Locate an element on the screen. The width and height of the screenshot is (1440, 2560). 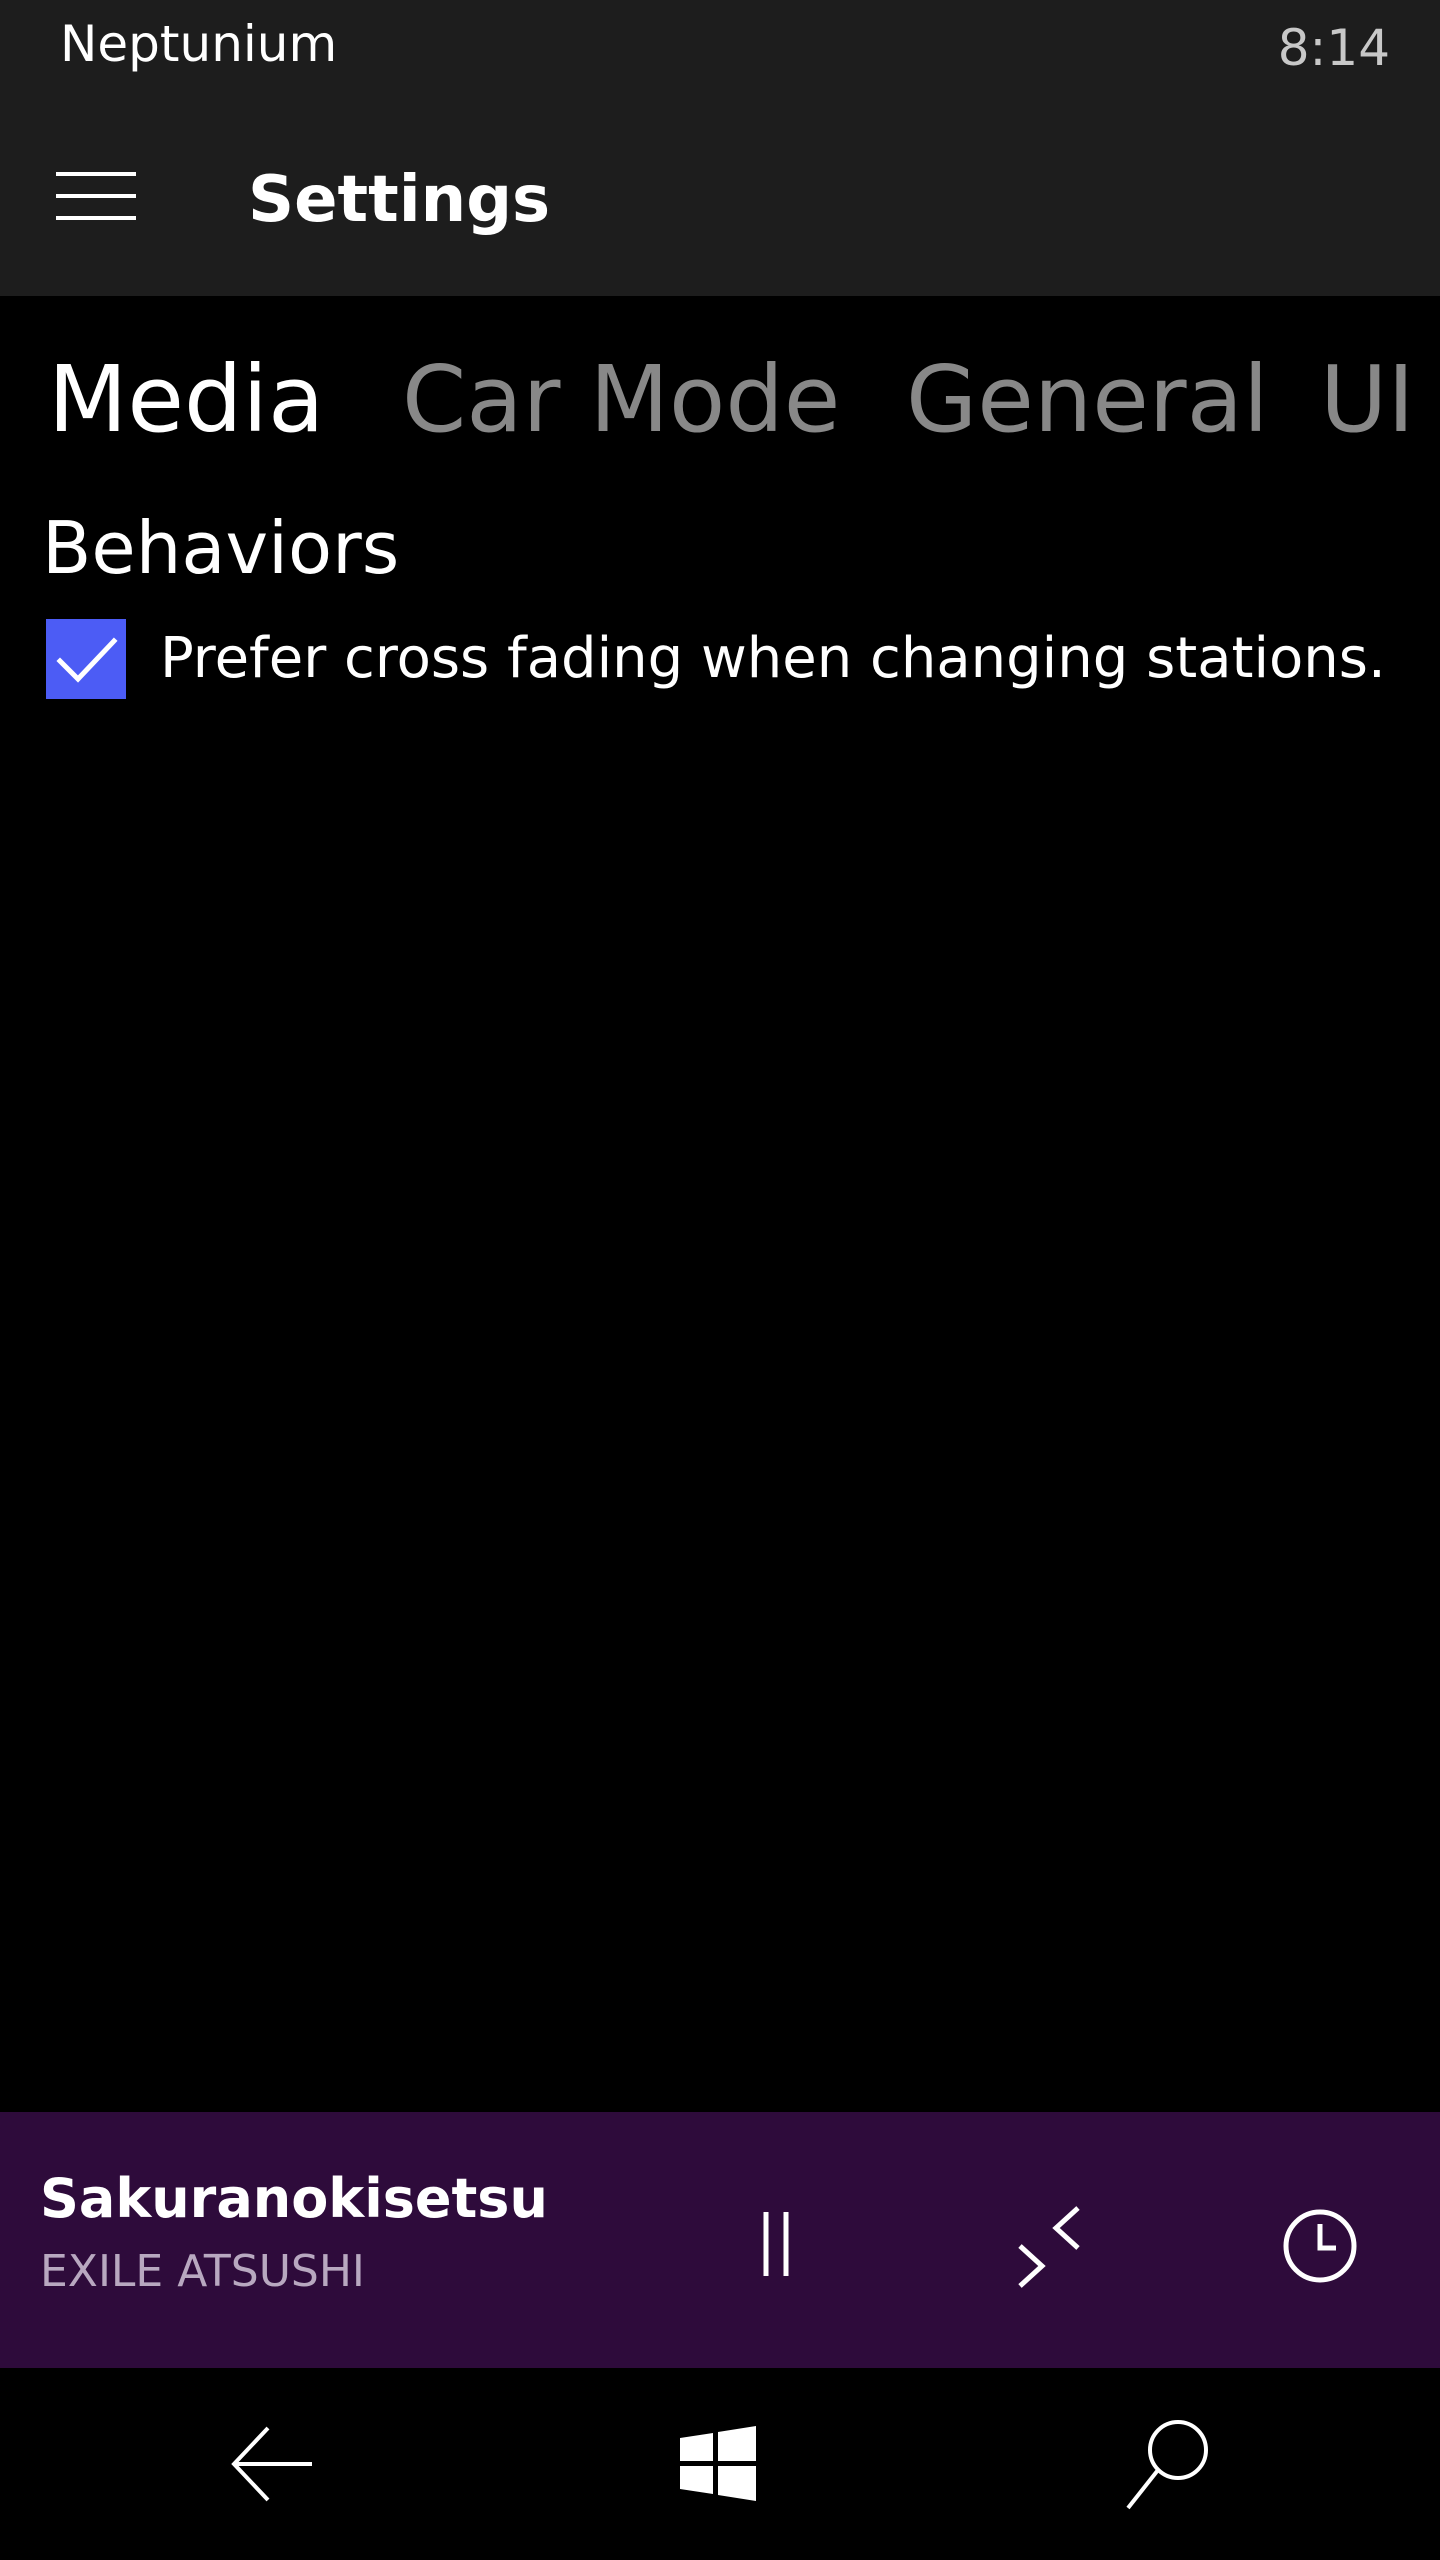
top-bar: Neptunium 8:14 Settings is located at coordinates (720, 148).